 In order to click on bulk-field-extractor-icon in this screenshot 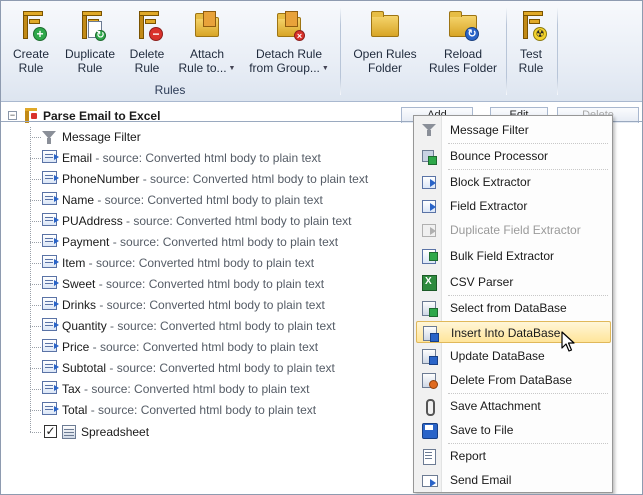, I will do `click(429, 256)`.